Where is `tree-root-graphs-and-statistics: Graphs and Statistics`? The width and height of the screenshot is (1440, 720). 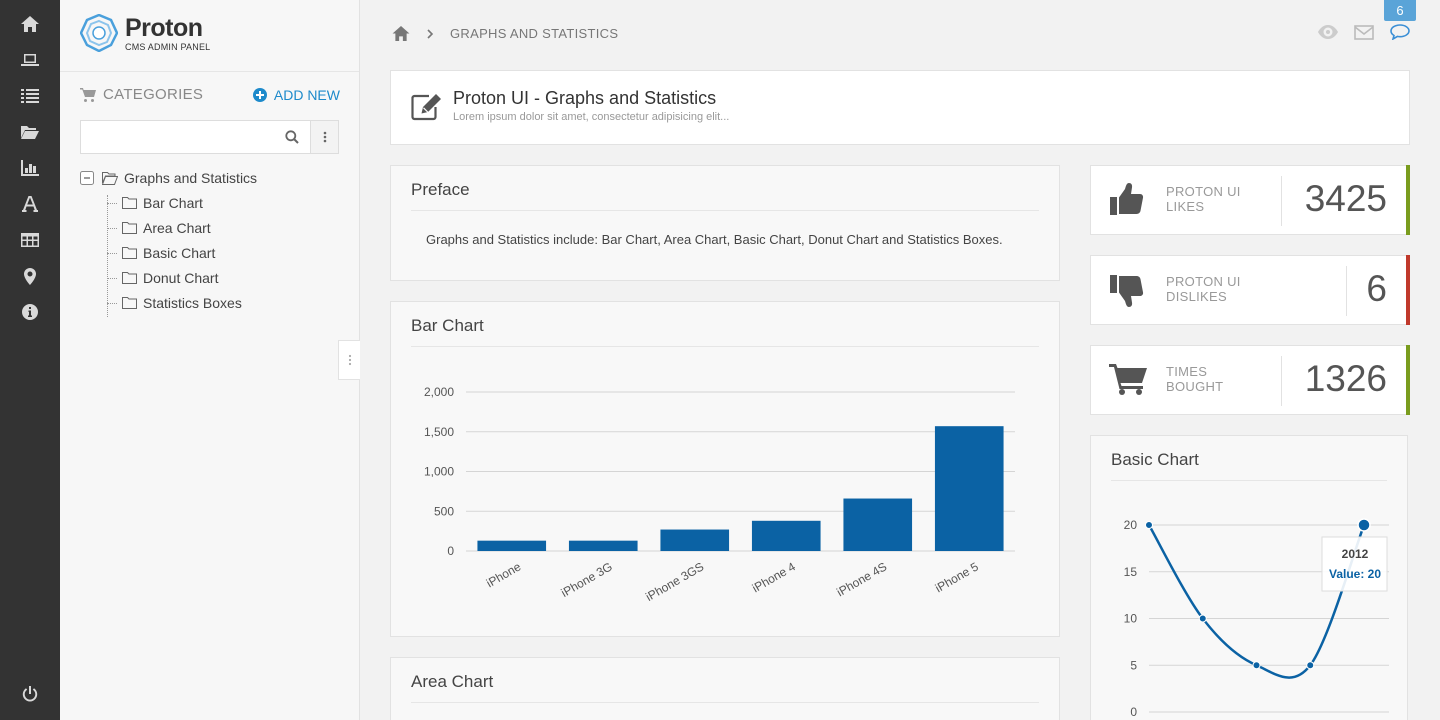 tree-root-graphs-and-statistics: Graphs and Statistics is located at coordinates (168, 178).